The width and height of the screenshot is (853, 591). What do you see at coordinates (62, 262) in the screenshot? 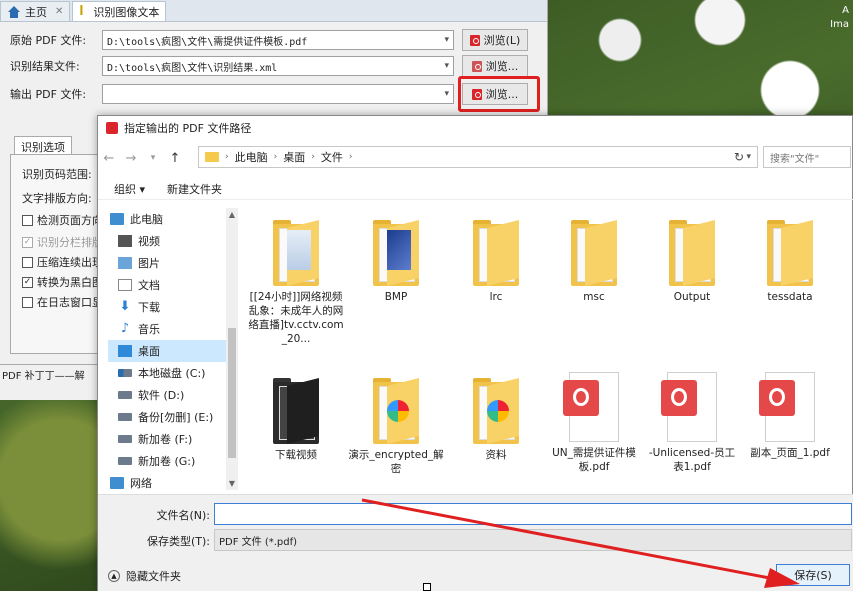
I see `checkbox-compress: 压缩连续出现` at bounding box center [62, 262].